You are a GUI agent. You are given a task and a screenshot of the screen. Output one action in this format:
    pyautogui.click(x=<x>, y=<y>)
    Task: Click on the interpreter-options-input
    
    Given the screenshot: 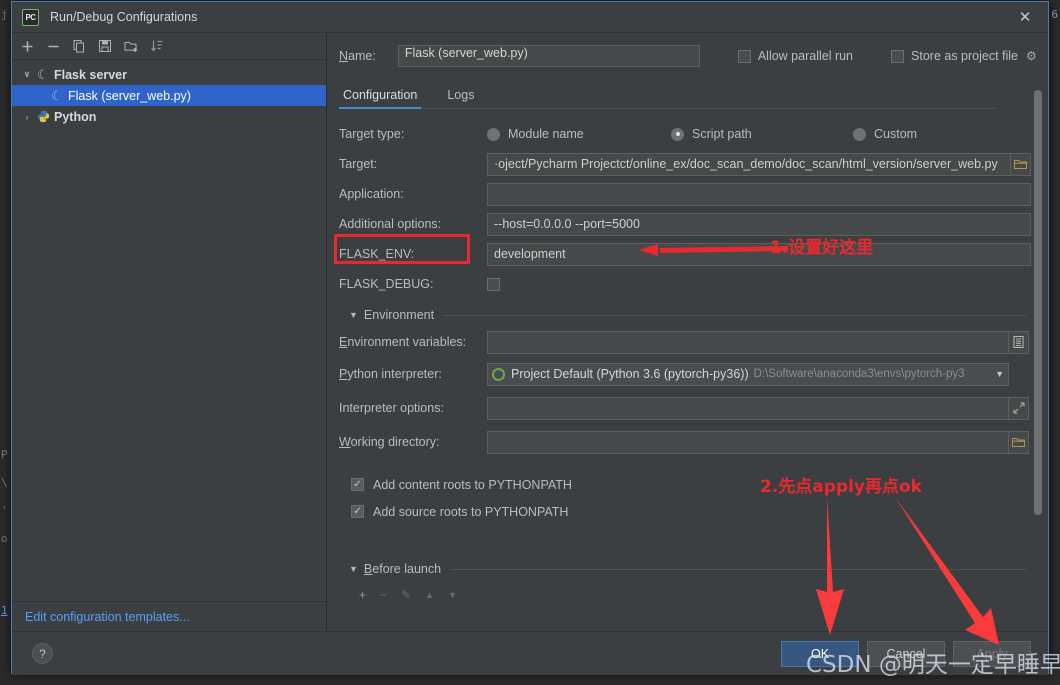 What is the action you would take?
    pyautogui.click(x=748, y=408)
    